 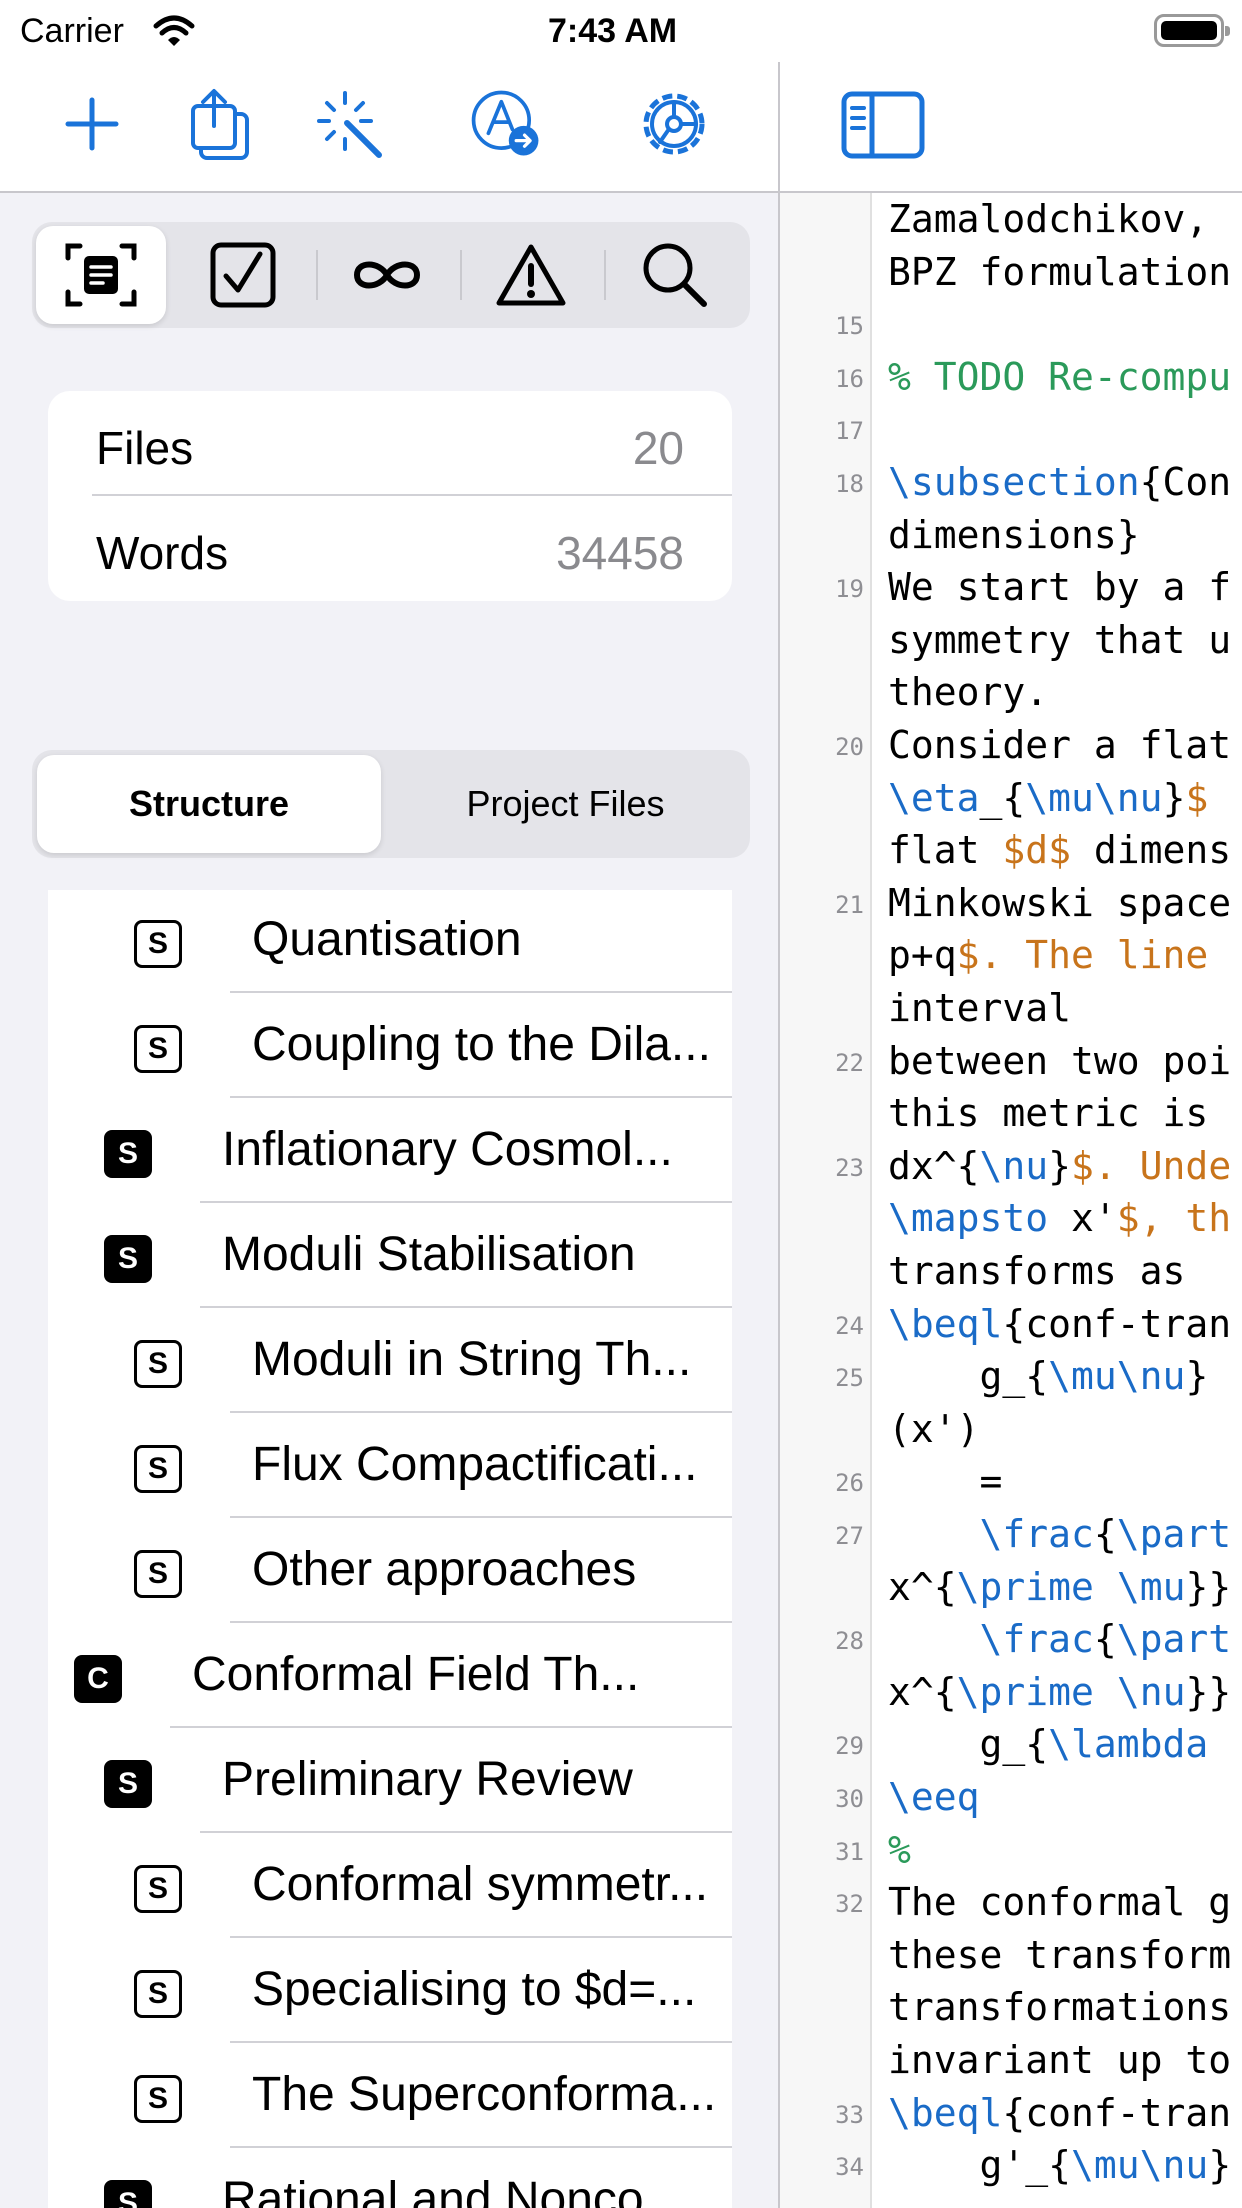 I want to click on tab-outline, so click(x=101, y=275).